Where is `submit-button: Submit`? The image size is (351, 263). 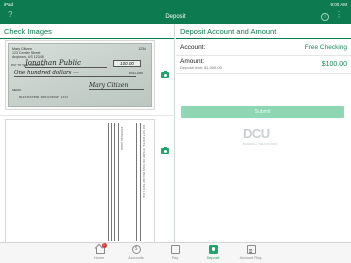 submit-button: Submit is located at coordinates (262, 112).